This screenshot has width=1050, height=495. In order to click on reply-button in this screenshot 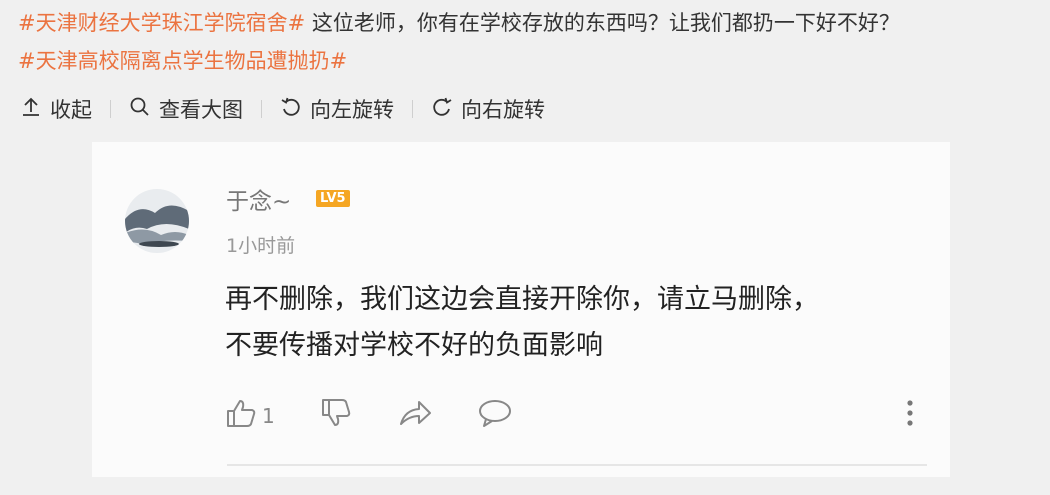, I will do `click(495, 415)`.